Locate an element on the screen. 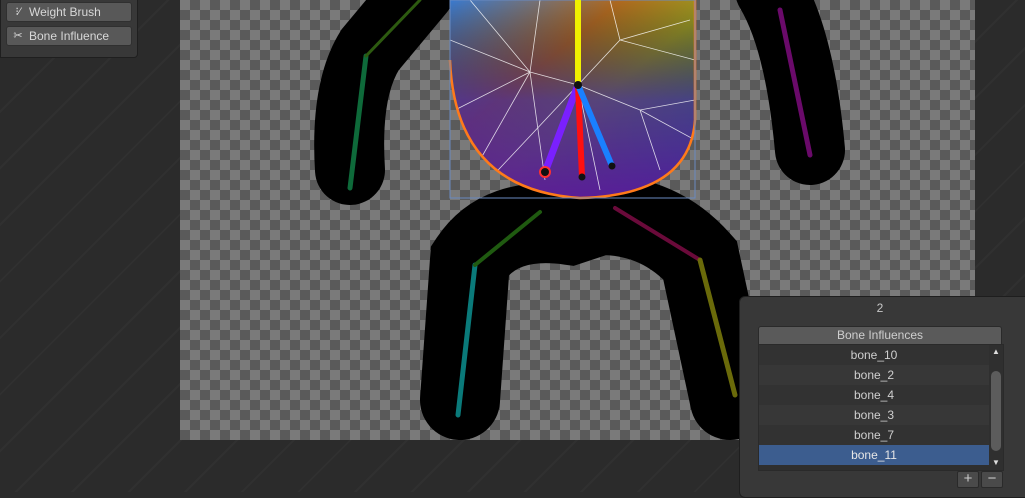 Image resolution: width=1025 pixels, height=498 pixels. weight-brush-icon: ⁝⁄ is located at coordinates (18, 12).